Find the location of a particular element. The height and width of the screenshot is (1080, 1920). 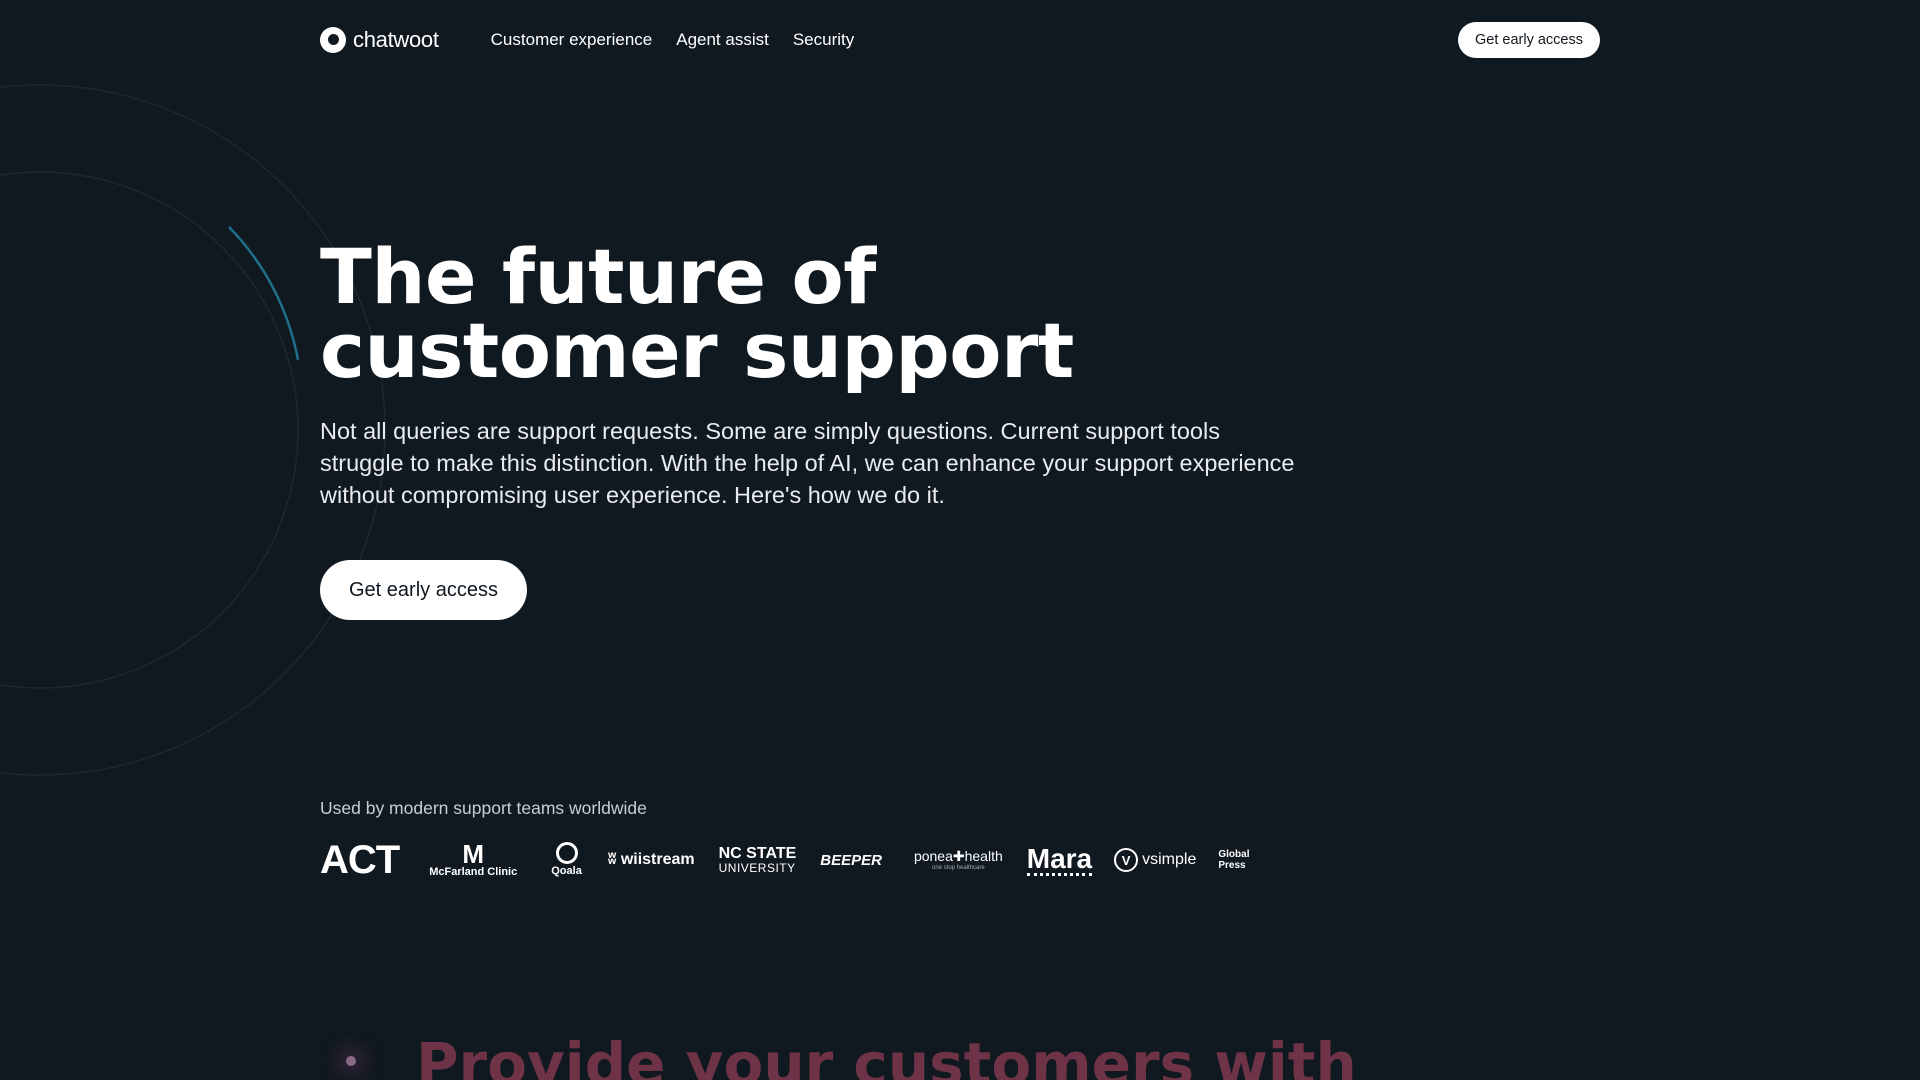

logos-caption: Used by modern support teams worldwide is located at coordinates (483, 808).